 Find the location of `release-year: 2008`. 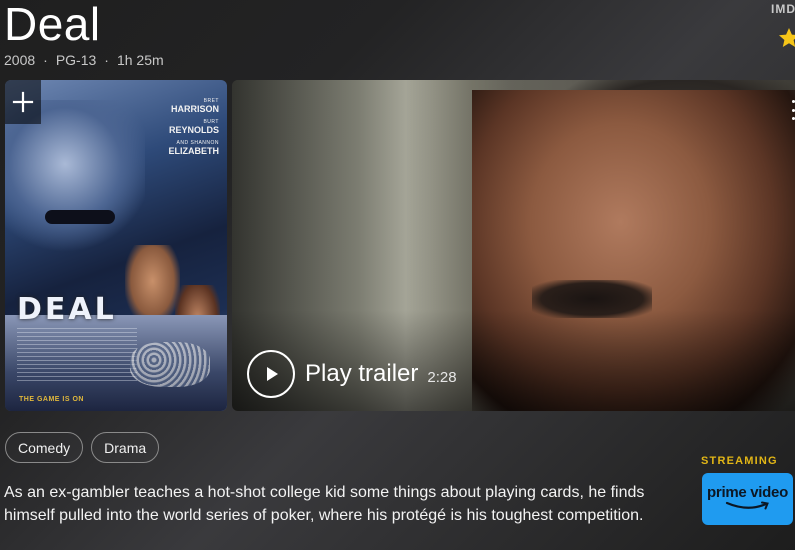

release-year: 2008 is located at coordinates (20, 60).